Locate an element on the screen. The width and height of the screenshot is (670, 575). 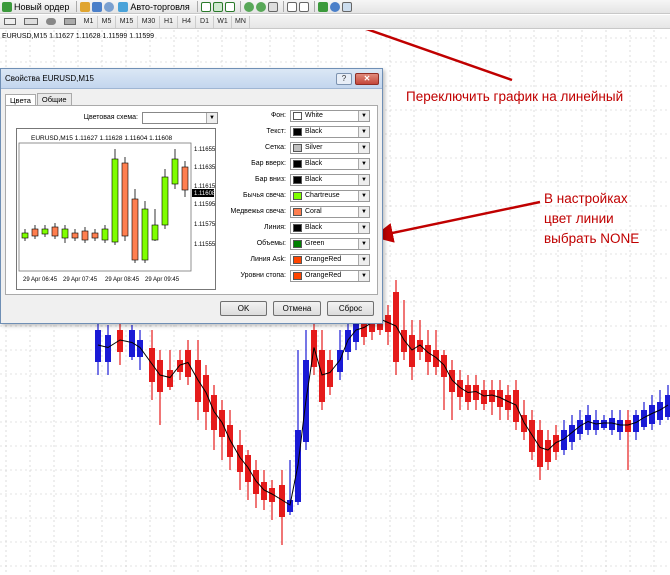
annotation-settings-1: В настройках is located at coordinates (586, 198).